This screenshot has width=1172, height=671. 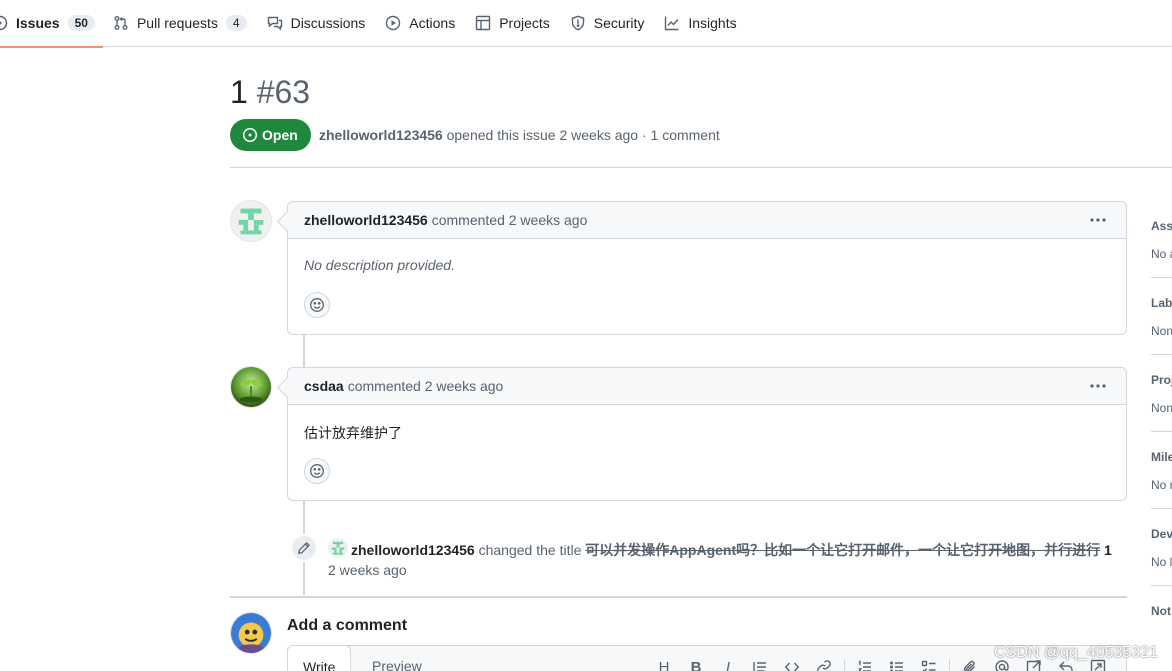 I want to click on issues-count: 50, so click(x=81, y=23).